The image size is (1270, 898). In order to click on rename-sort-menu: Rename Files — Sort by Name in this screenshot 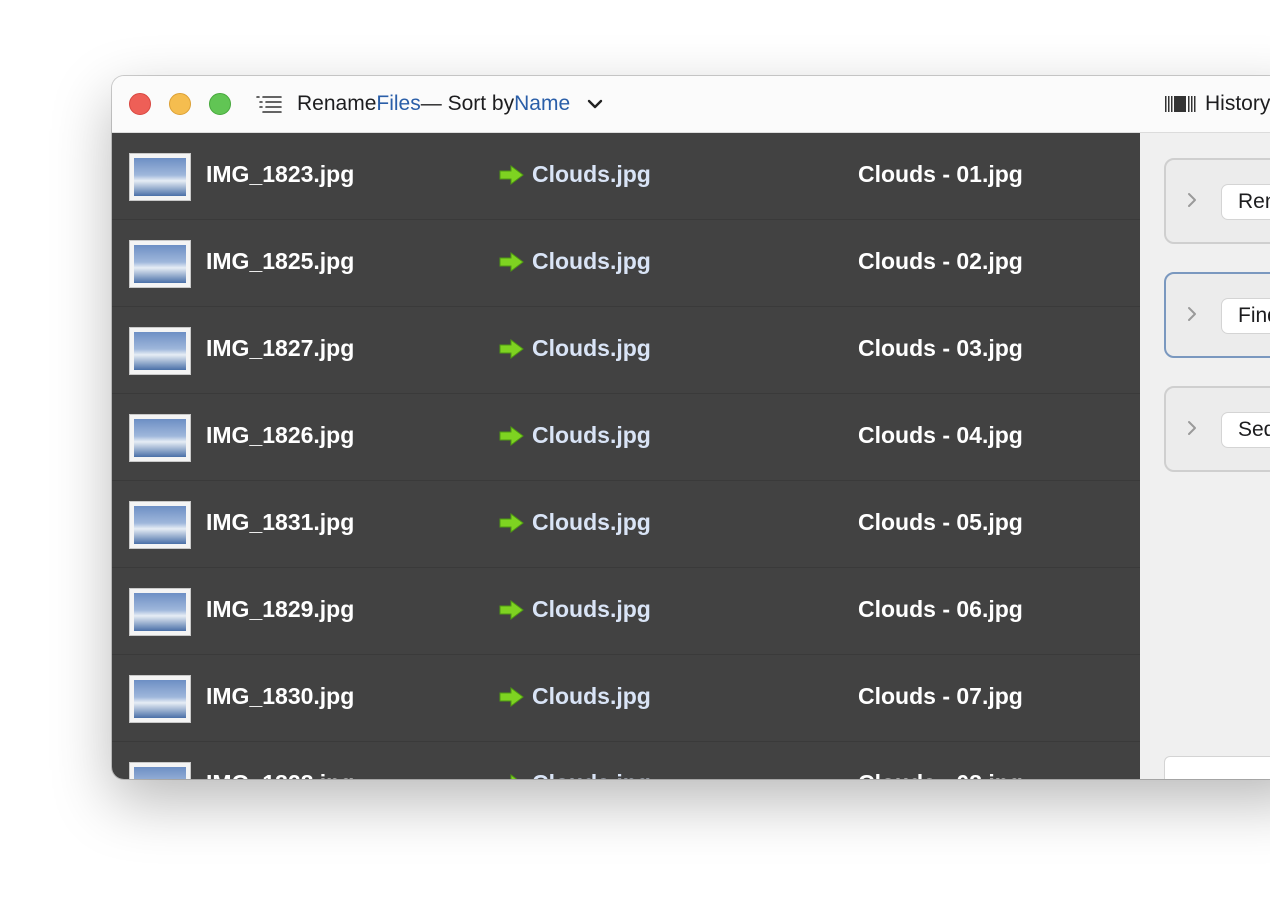, I will do `click(430, 104)`.